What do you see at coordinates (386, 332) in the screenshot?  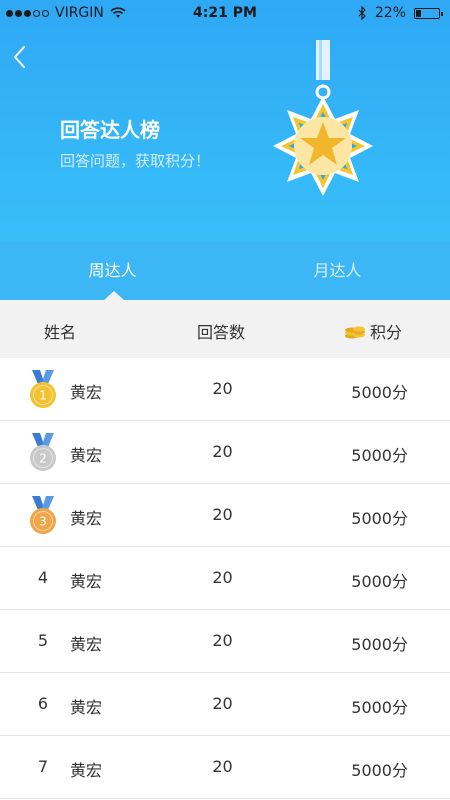 I see `column-points-label: 积分` at bounding box center [386, 332].